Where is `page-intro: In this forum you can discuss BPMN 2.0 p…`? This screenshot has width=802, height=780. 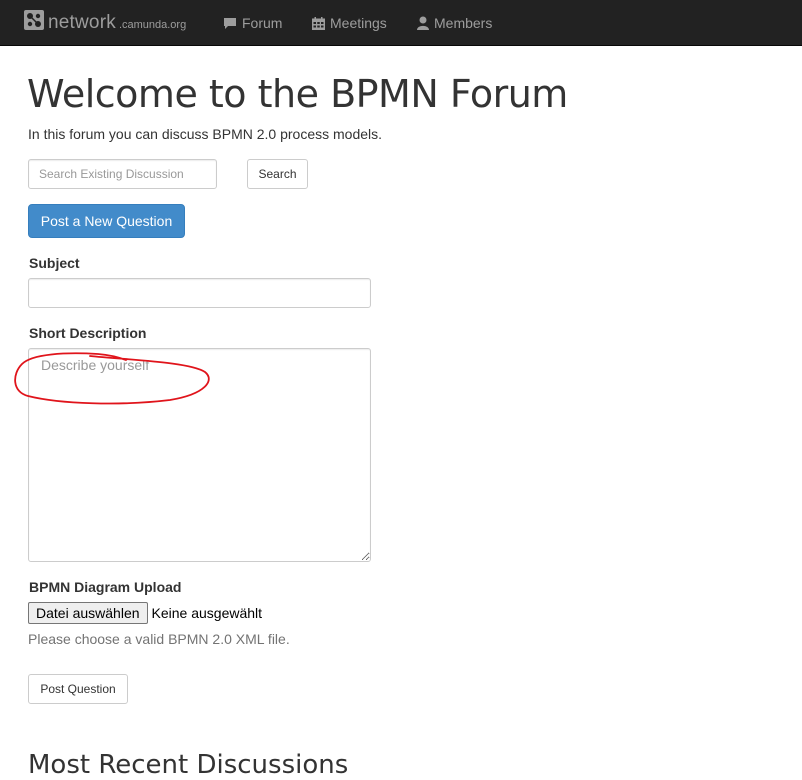 page-intro: In this forum you can discuss BPMN 2.0 p… is located at coordinates (205, 134).